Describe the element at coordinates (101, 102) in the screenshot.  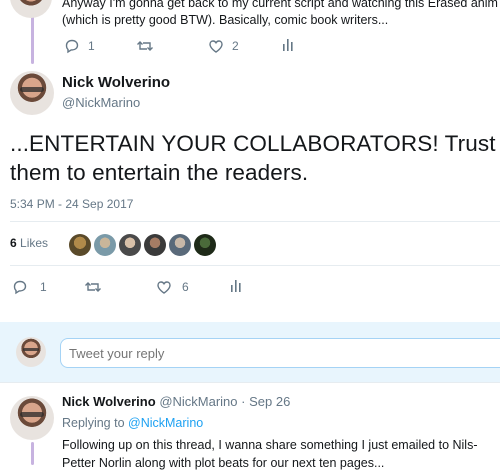
I see `author-handle: @NickMarino` at that location.